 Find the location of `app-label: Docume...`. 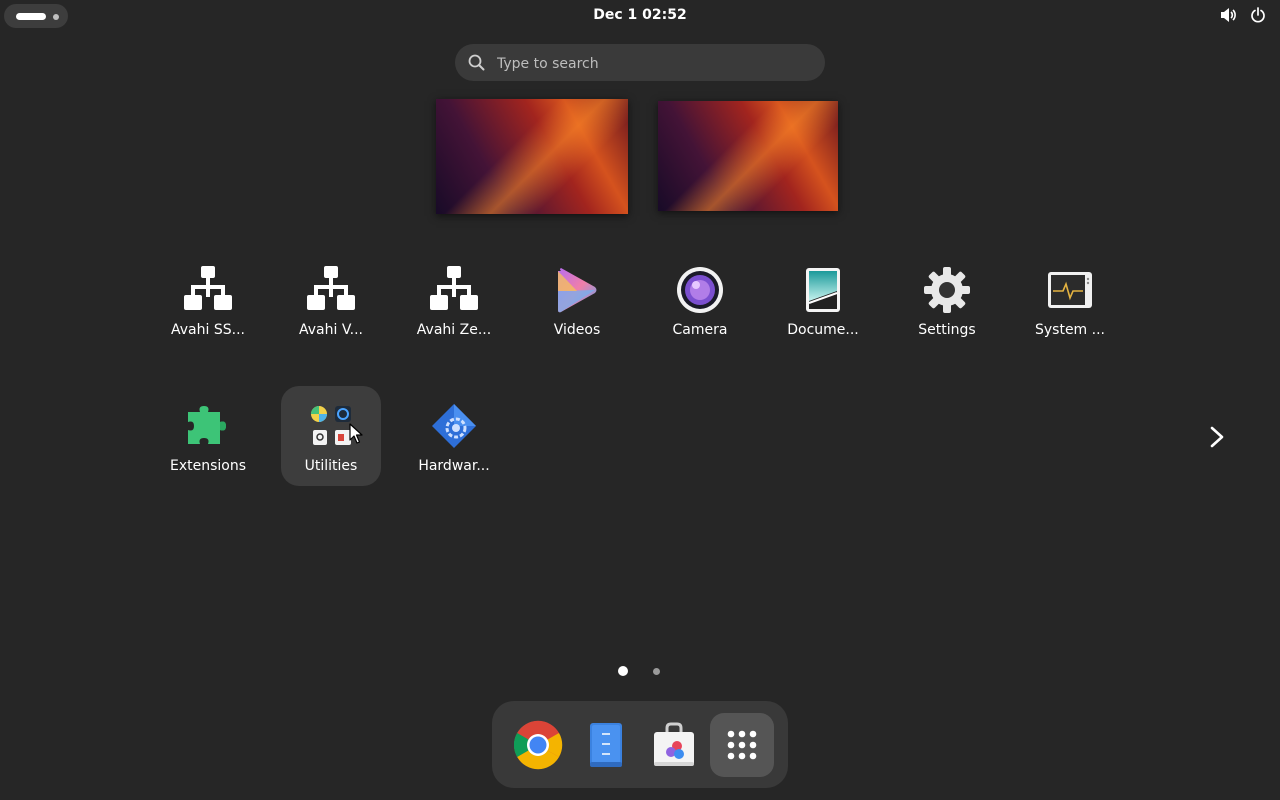

app-label: Docume... is located at coordinates (823, 330).